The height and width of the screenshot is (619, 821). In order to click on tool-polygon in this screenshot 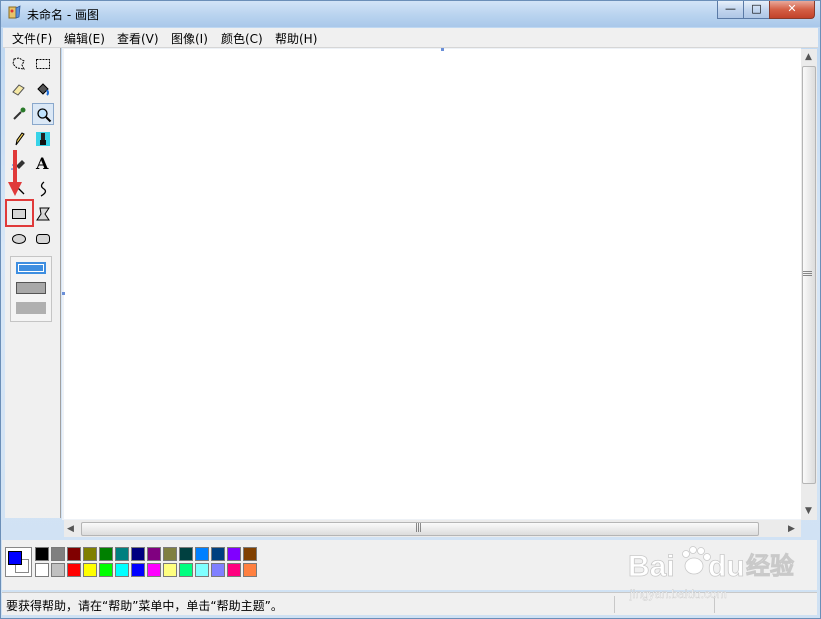, I will do `click(43, 214)`.